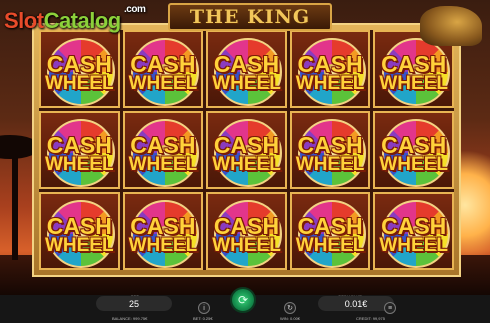 The image size is (490, 323). I want to click on win-status: WIN: 0.00€, so click(290, 318).